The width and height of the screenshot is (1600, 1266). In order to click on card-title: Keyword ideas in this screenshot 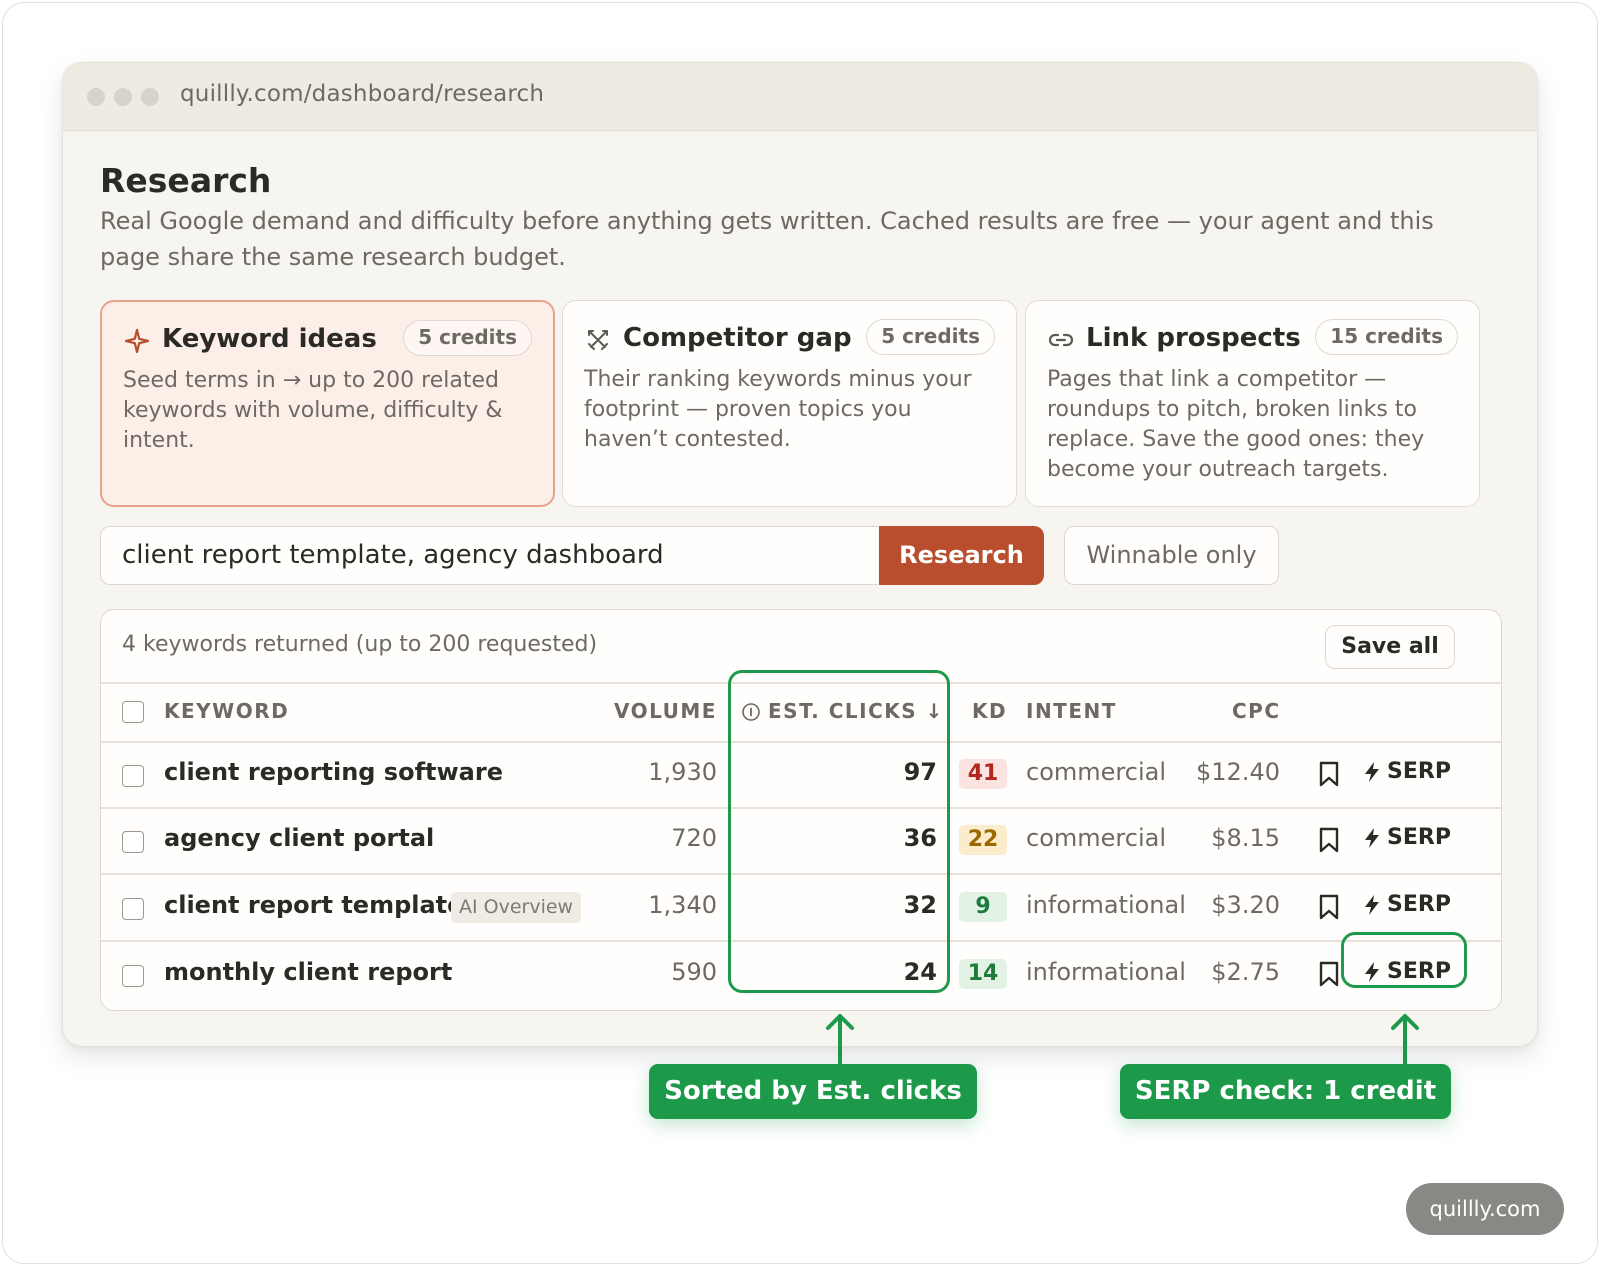, I will do `click(269, 339)`.